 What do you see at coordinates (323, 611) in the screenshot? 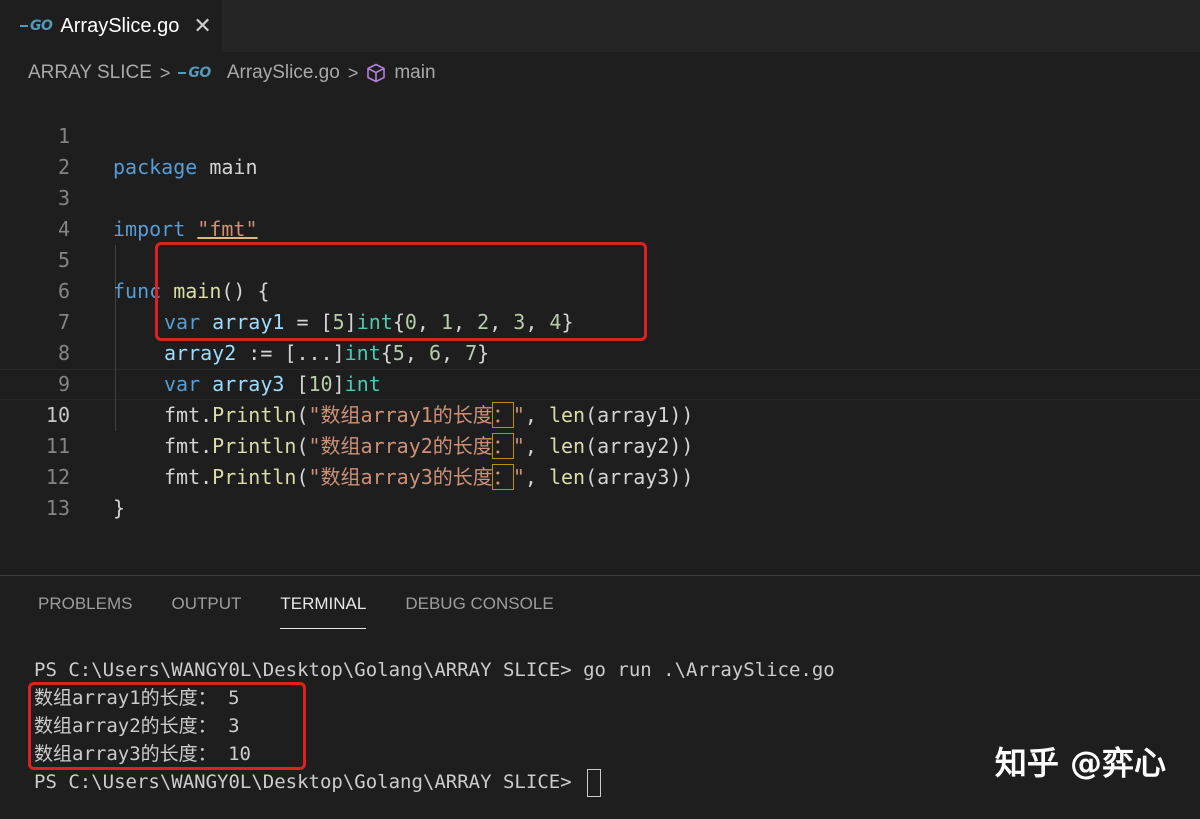
I see `tab-terminal: TERMINAL` at bounding box center [323, 611].